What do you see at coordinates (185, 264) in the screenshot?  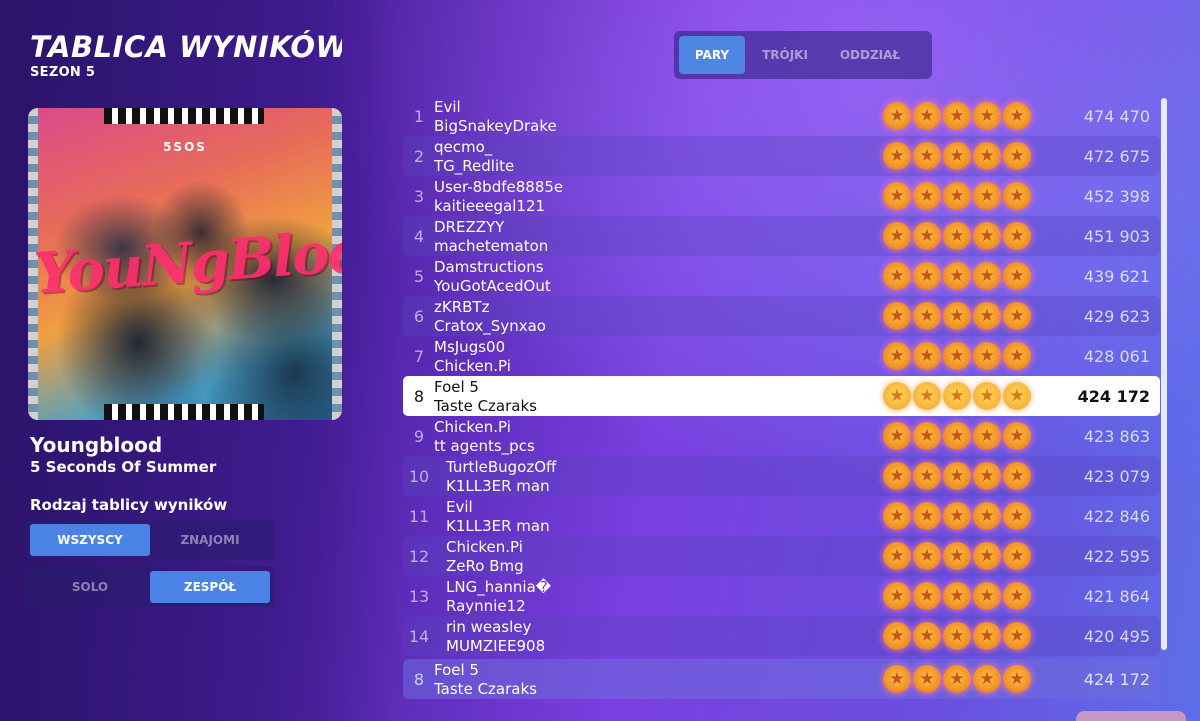 I see `album-cover: 5SOS YouNgBlooD` at bounding box center [185, 264].